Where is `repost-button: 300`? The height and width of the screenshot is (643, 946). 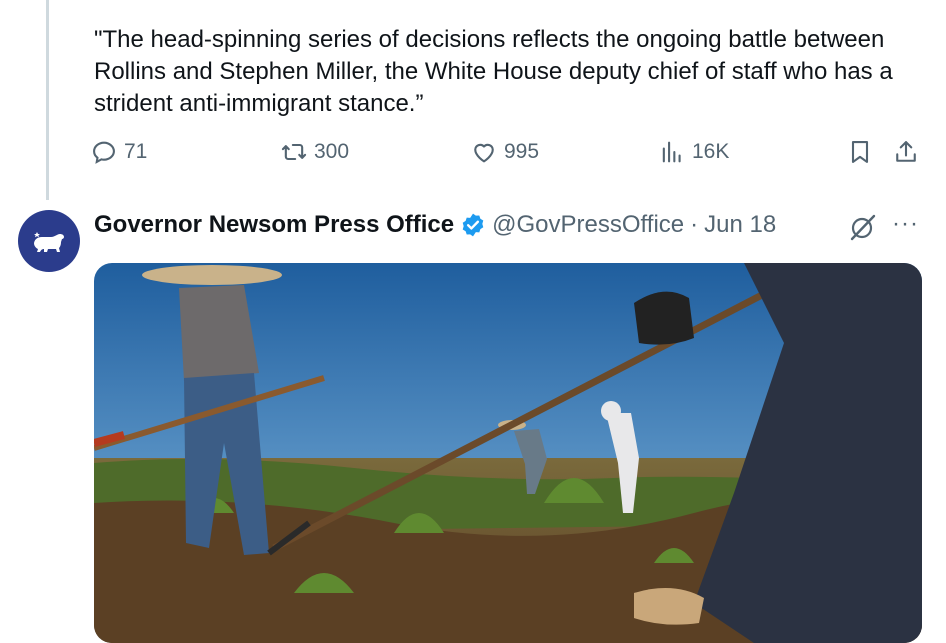 repost-button: 300 is located at coordinates (314, 152).